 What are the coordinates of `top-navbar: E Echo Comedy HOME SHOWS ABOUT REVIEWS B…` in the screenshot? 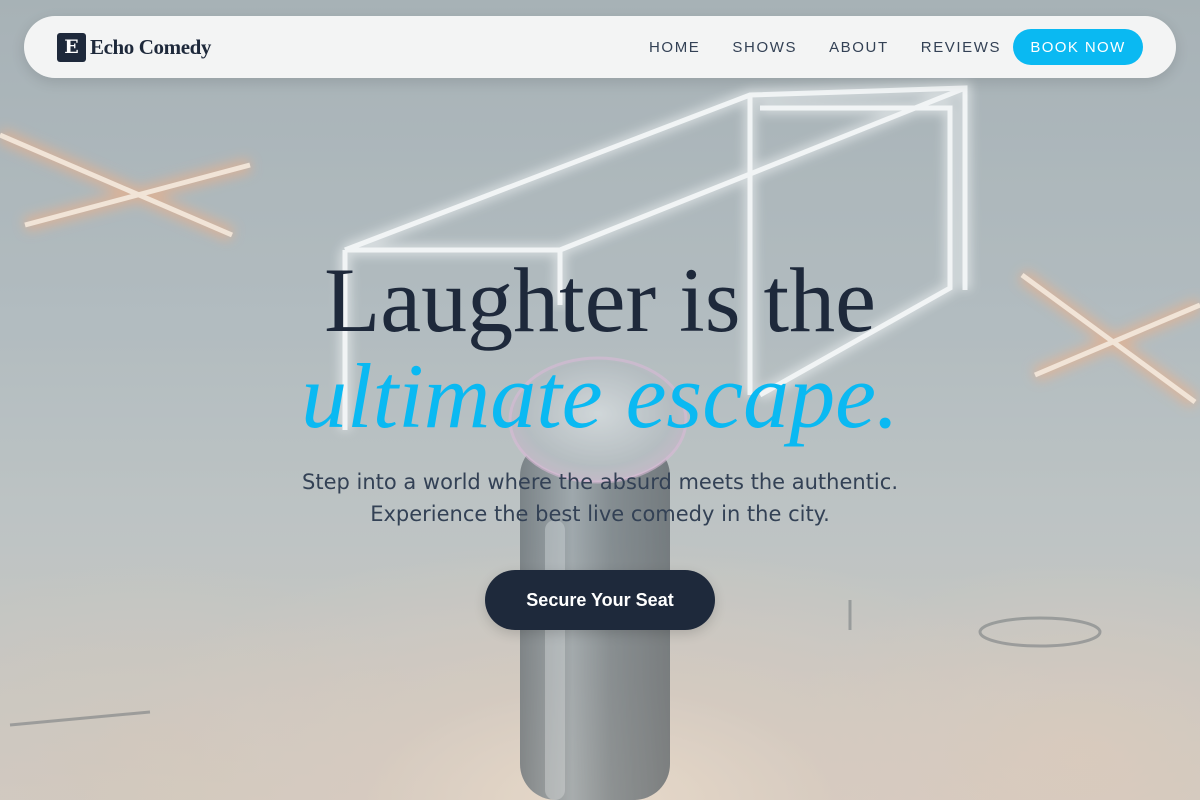 It's located at (600, 47).